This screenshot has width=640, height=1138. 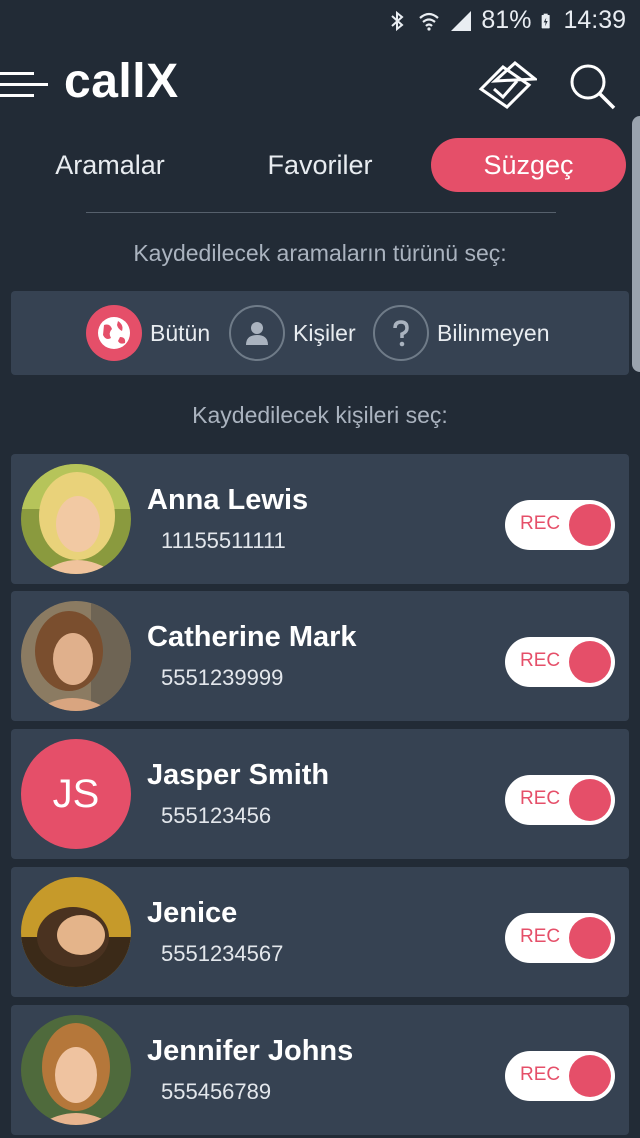 I want to click on select-all-check-icon, so click(x=505, y=86).